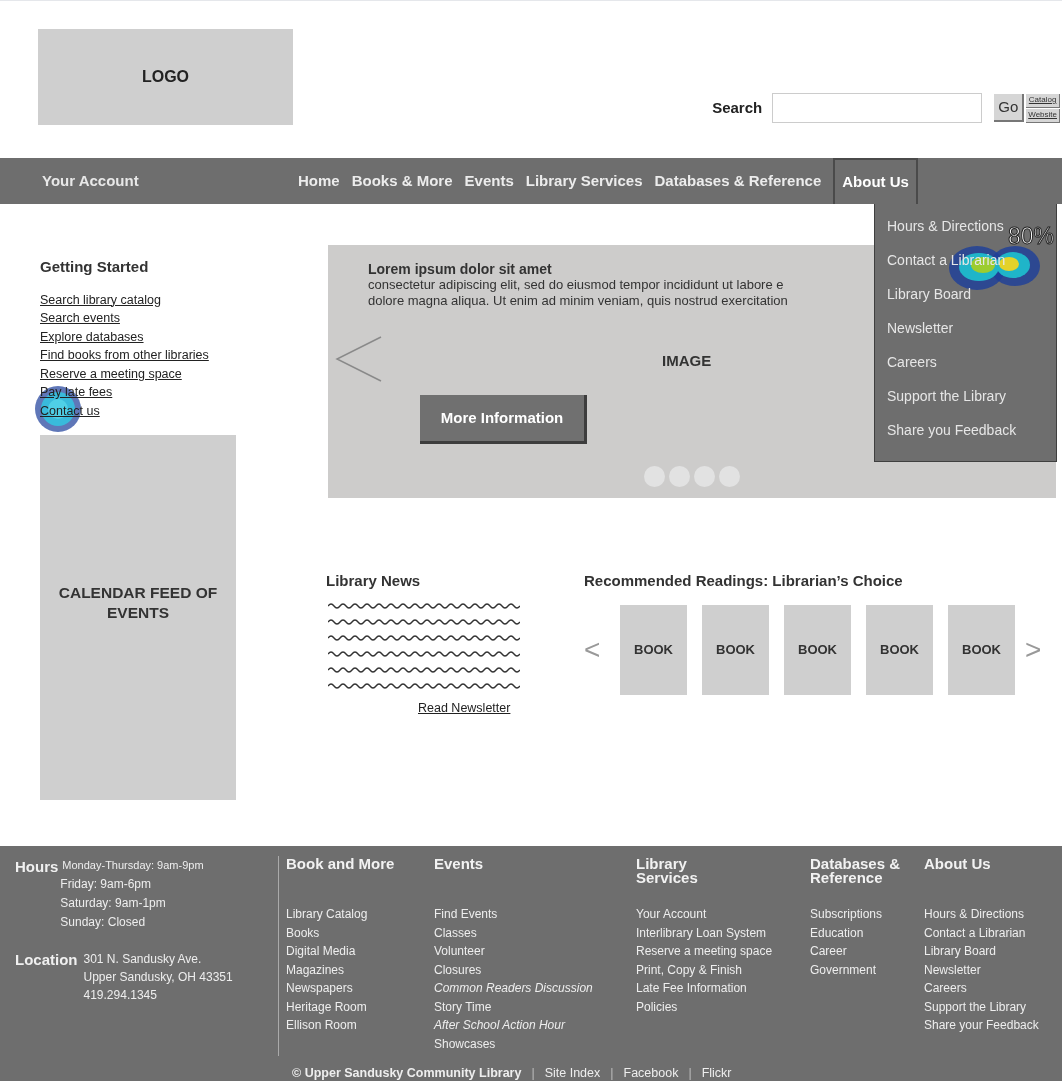 The image size is (1062, 1081). Describe the element at coordinates (319, 988) in the screenshot. I see `footer-link: Newspapers` at that location.